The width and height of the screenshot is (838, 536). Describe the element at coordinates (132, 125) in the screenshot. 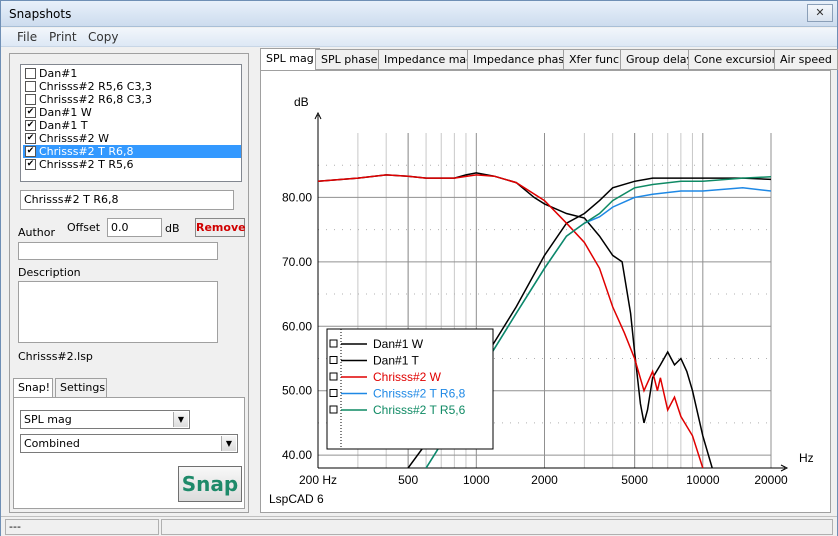

I see `snapshot-item-4: ✔ Dan#1 T` at that location.